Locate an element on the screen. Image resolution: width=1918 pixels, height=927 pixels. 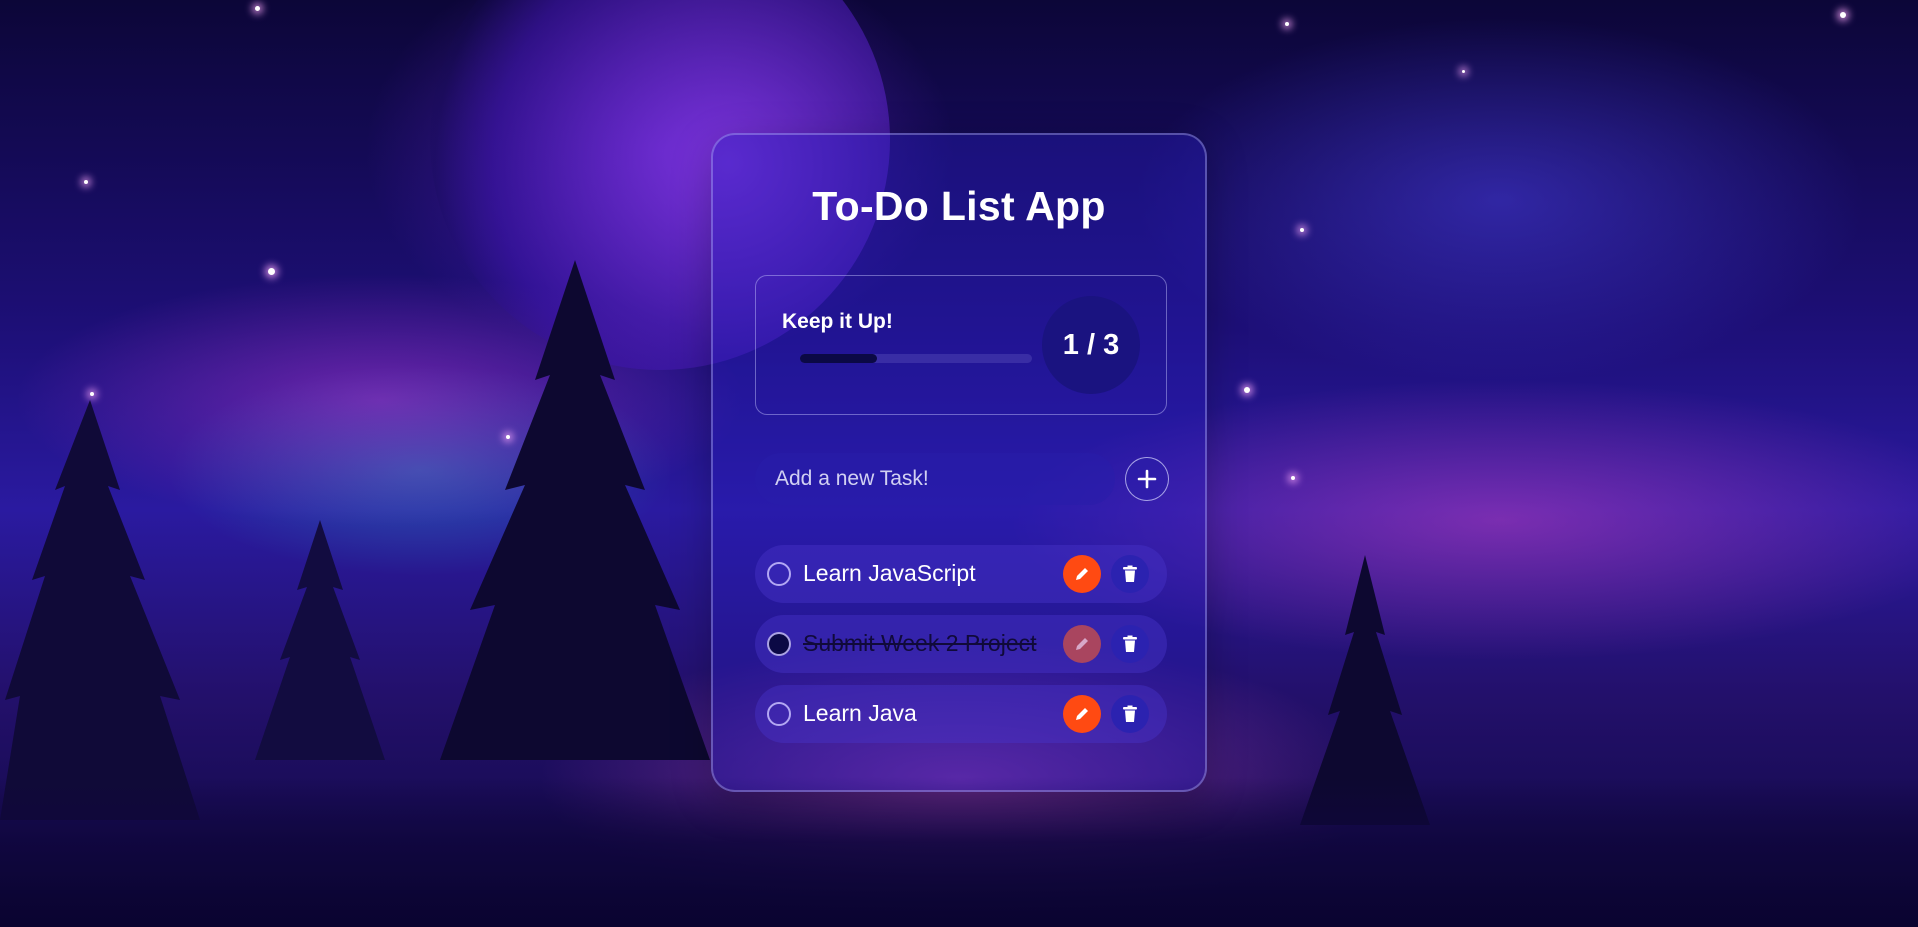
plus-icon is located at coordinates (1147, 479).